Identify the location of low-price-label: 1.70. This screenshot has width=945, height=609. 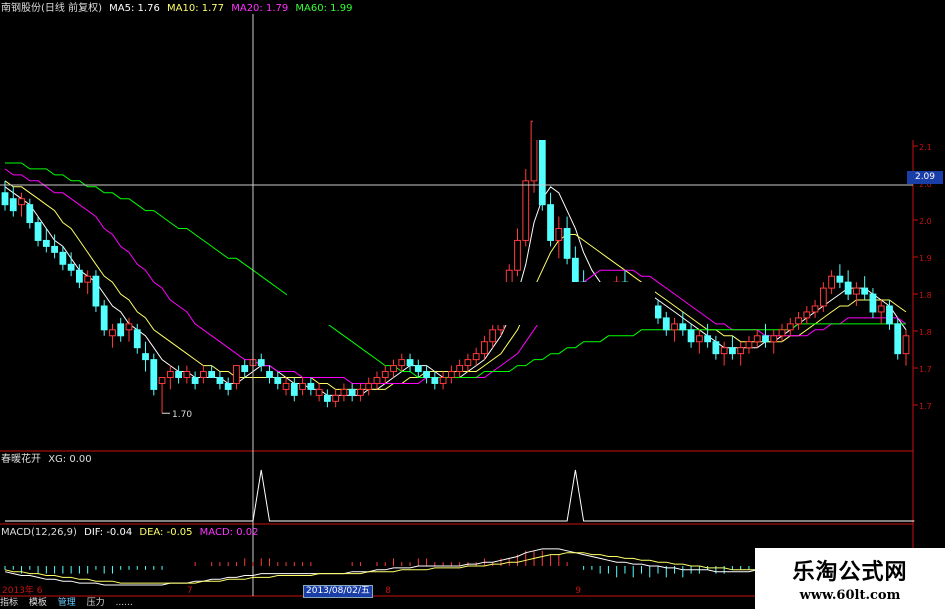
(182, 415).